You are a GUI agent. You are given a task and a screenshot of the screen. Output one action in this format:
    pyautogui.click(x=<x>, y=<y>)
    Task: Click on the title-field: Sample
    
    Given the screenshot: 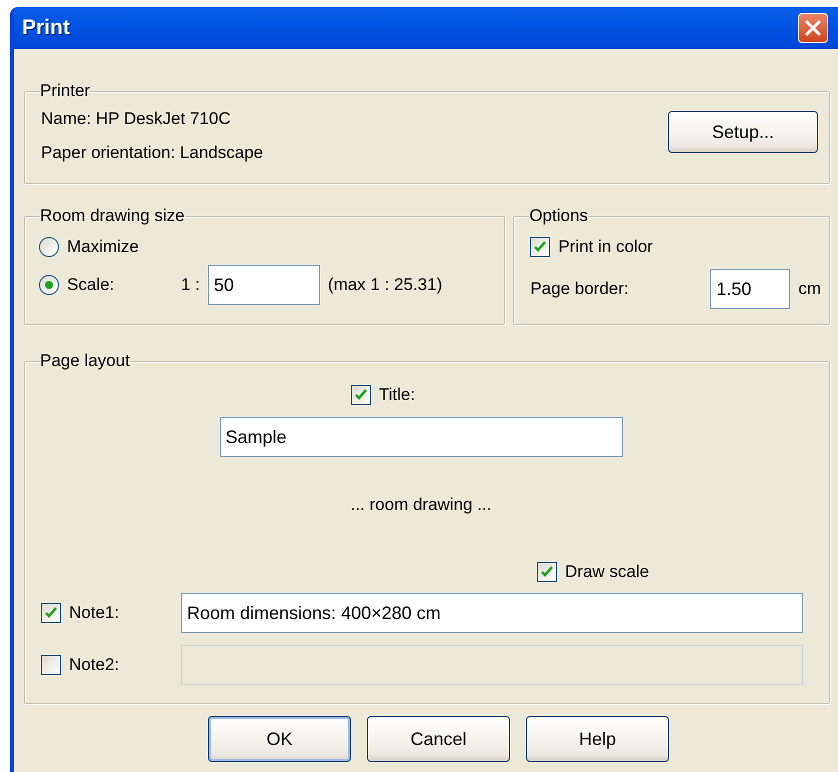 What is the action you would take?
    pyautogui.click(x=421, y=437)
    